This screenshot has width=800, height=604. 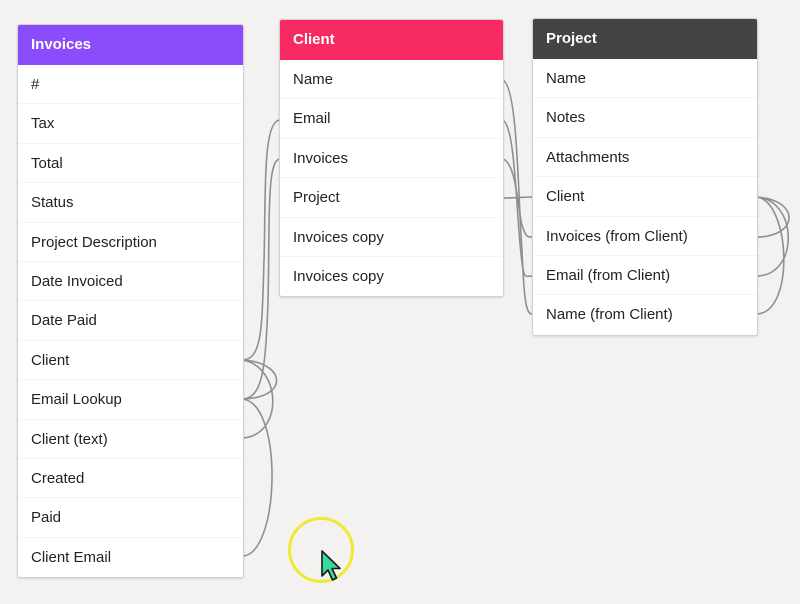 I want to click on table-header-project: Project, so click(x=645, y=39).